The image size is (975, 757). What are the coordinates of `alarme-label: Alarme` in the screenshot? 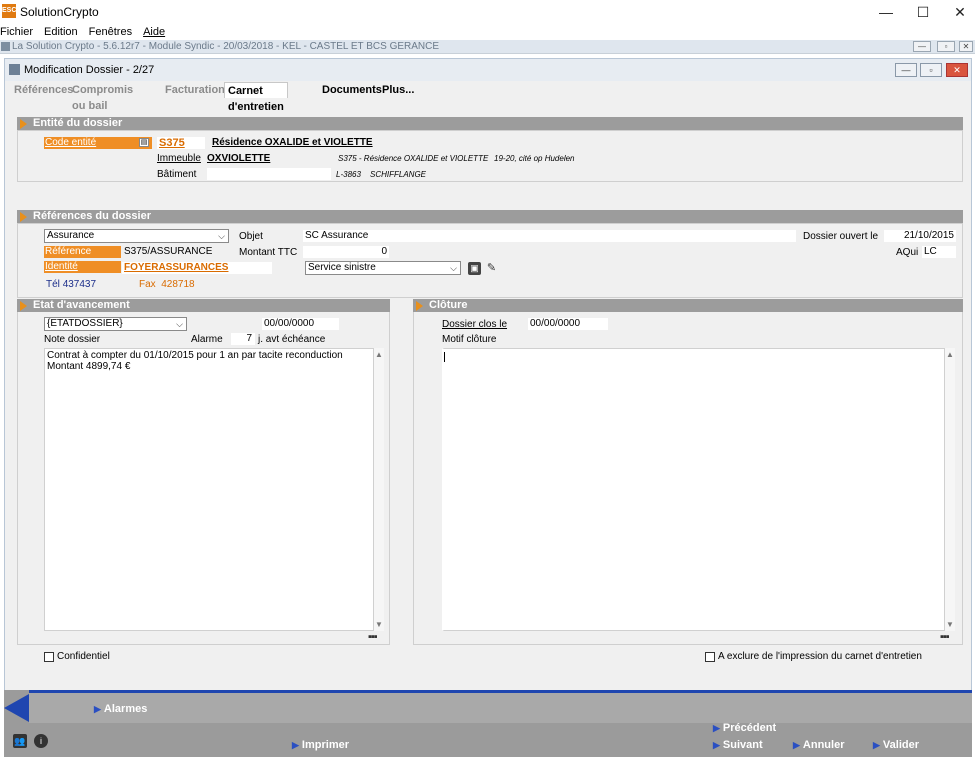 It's located at (207, 339).